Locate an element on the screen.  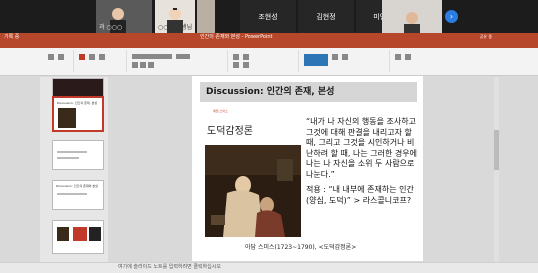
font-select is located at coordinates (152, 56).